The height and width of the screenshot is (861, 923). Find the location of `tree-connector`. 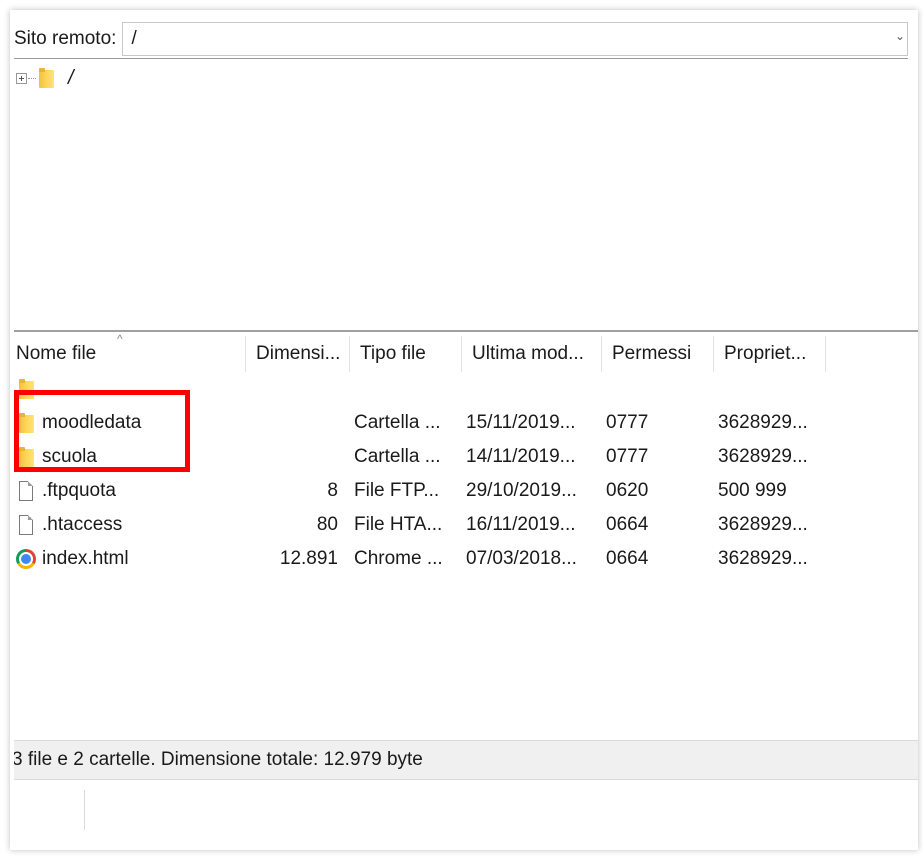

tree-connector is located at coordinates (32, 78).